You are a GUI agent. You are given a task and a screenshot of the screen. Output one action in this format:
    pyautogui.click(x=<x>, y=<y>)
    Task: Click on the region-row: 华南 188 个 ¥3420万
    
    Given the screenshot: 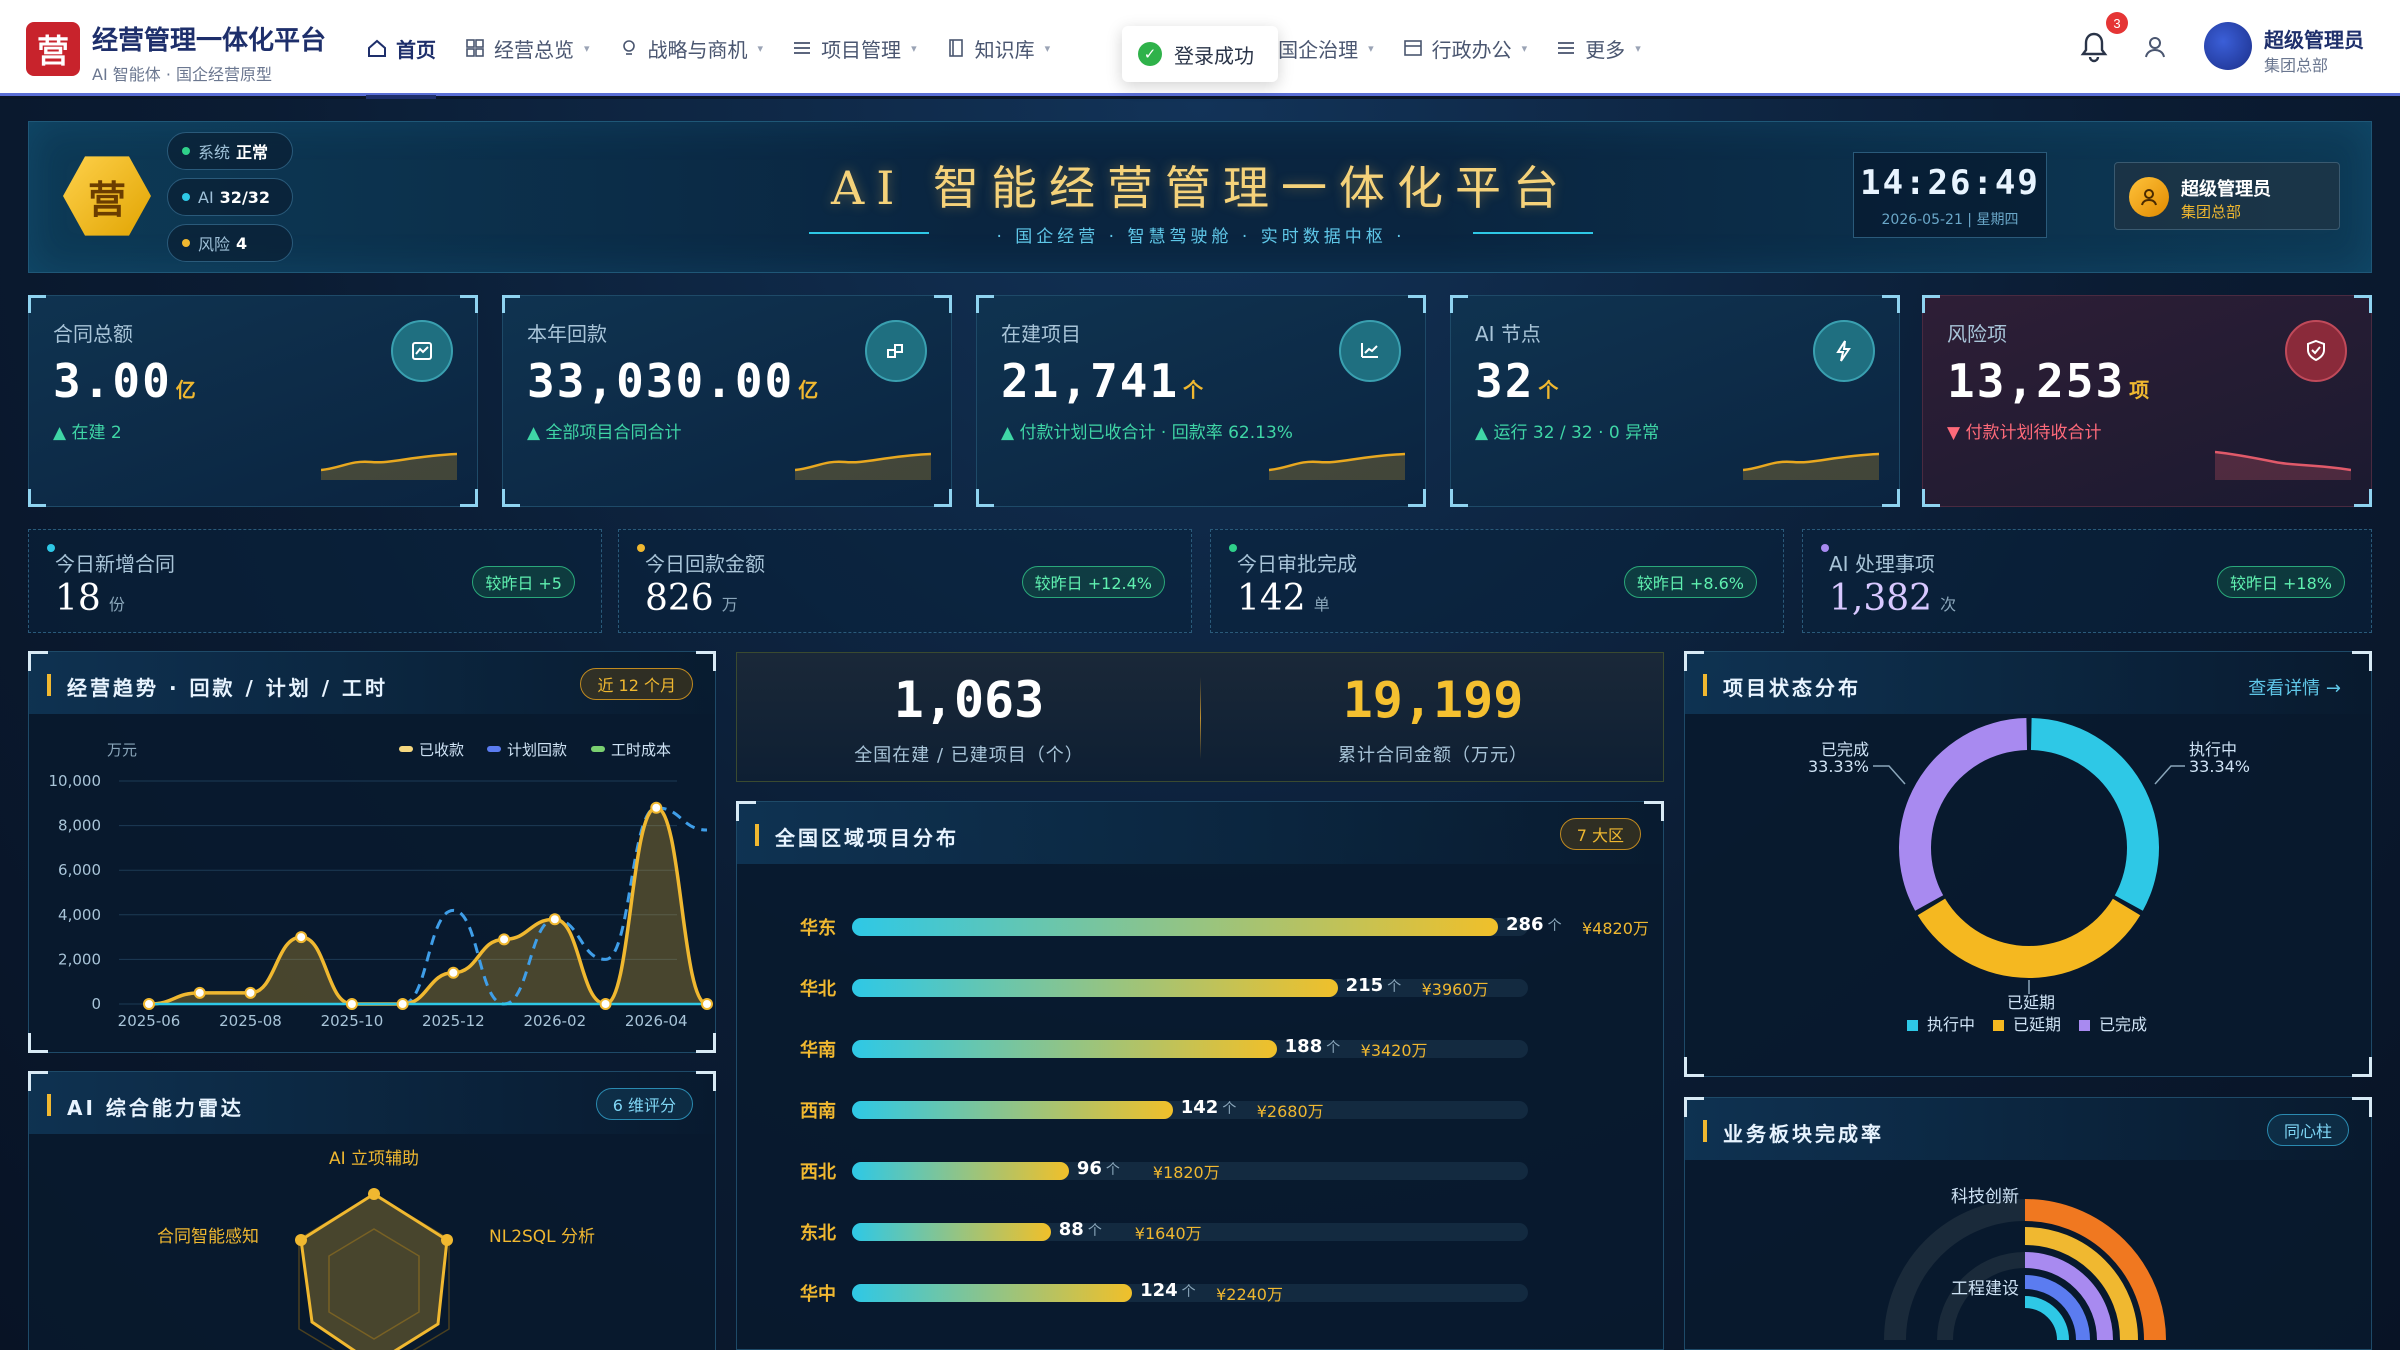 What is the action you would take?
    pyautogui.click(x=1225, y=1048)
    